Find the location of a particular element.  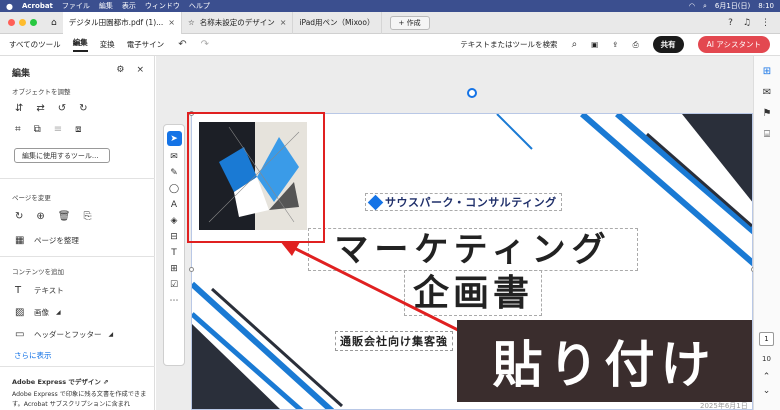

insert-icon: ⊞ is located at coordinates (174, 269).